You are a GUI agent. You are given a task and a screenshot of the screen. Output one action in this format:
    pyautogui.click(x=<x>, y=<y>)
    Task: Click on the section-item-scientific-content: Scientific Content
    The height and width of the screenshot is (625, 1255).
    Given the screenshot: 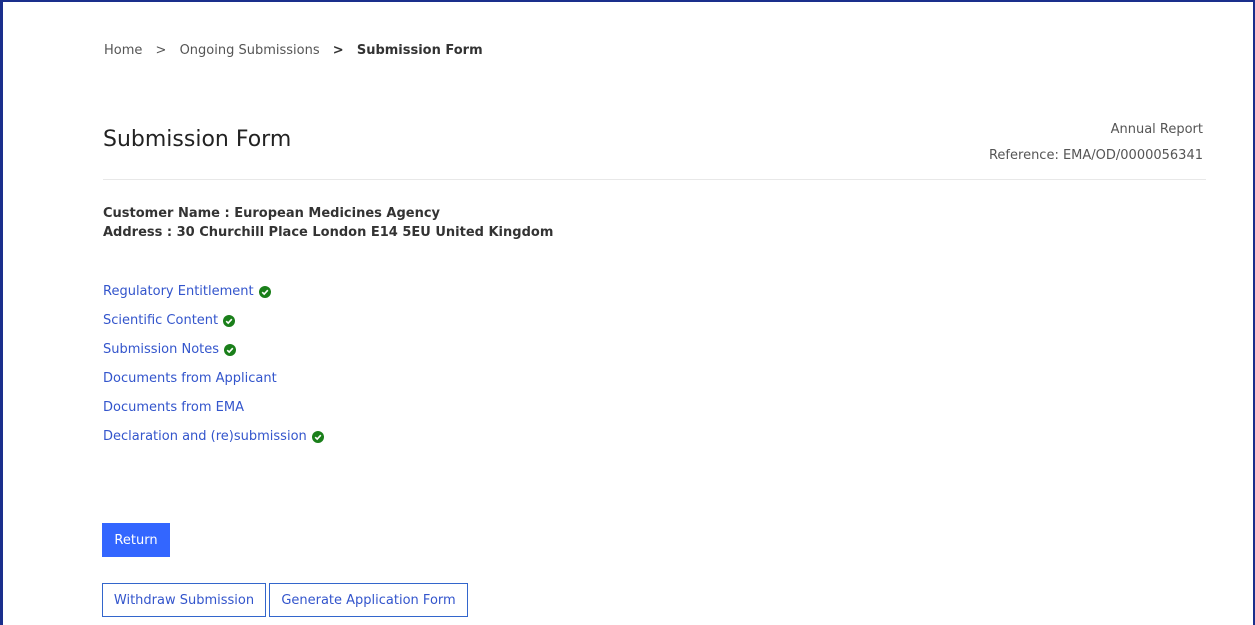 What is the action you would take?
    pyautogui.click(x=213, y=327)
    